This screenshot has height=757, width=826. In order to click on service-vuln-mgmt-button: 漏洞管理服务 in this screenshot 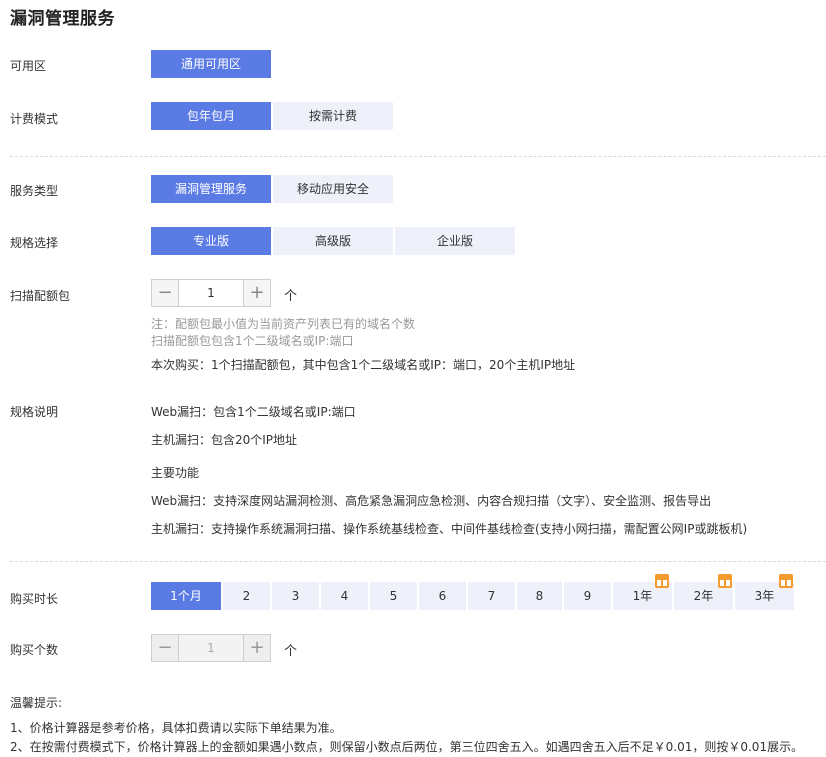, I will do `click(211, 189)`.